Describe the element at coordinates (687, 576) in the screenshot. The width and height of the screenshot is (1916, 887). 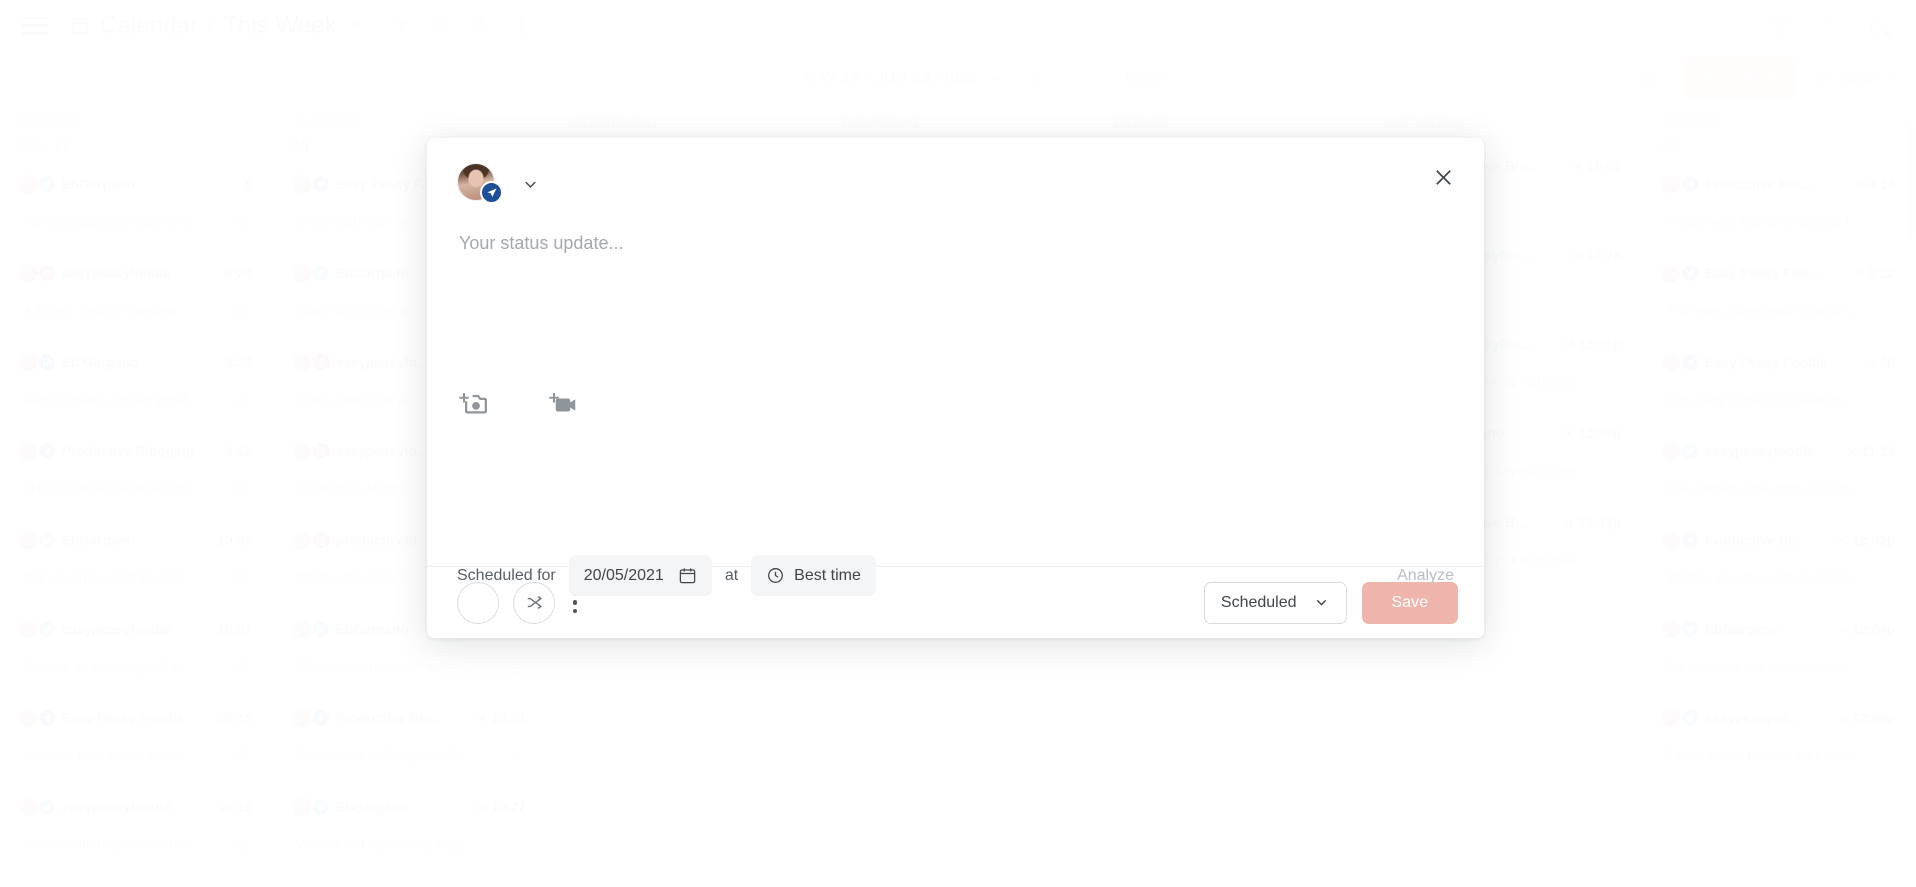
I see `calendar-icon` at that location.